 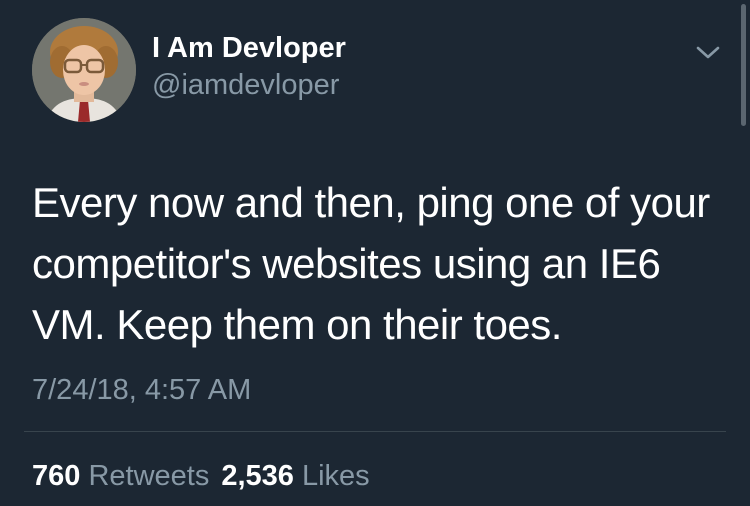 What do you see at coordinates (149, 476) in the screenshot?
I see `retweets-label: Retweets` at bounding box center [149, 476].